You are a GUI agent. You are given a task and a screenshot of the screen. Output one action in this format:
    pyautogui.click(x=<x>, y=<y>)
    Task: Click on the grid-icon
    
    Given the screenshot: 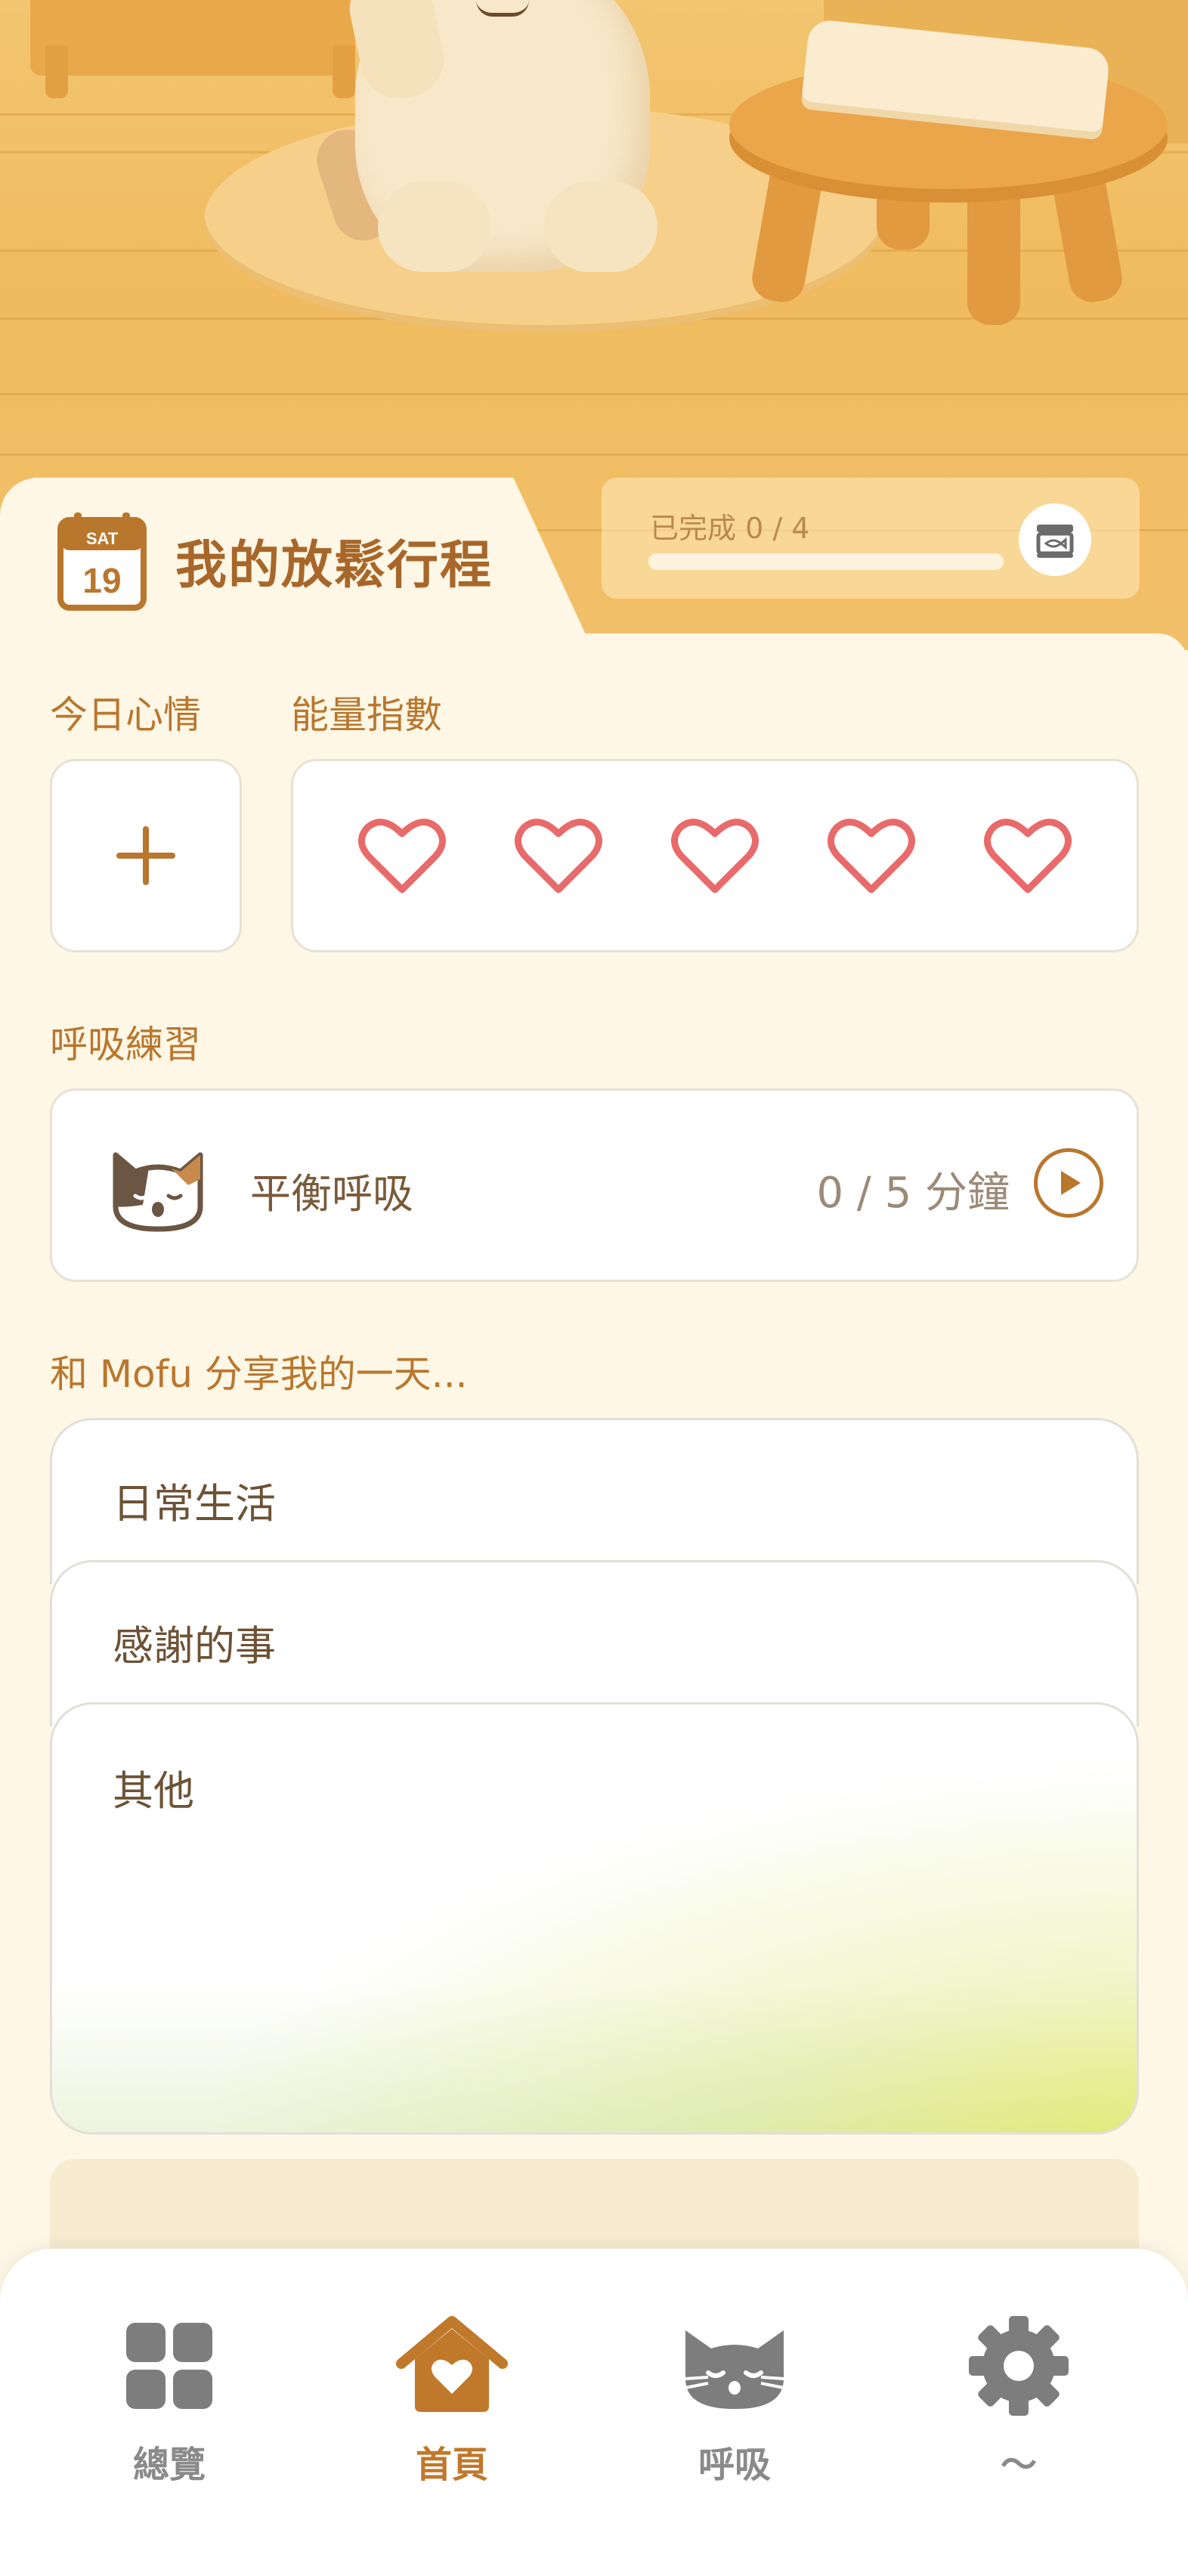 What is the action you would take?
    pyautogui.click(x=169, y=2366)
    